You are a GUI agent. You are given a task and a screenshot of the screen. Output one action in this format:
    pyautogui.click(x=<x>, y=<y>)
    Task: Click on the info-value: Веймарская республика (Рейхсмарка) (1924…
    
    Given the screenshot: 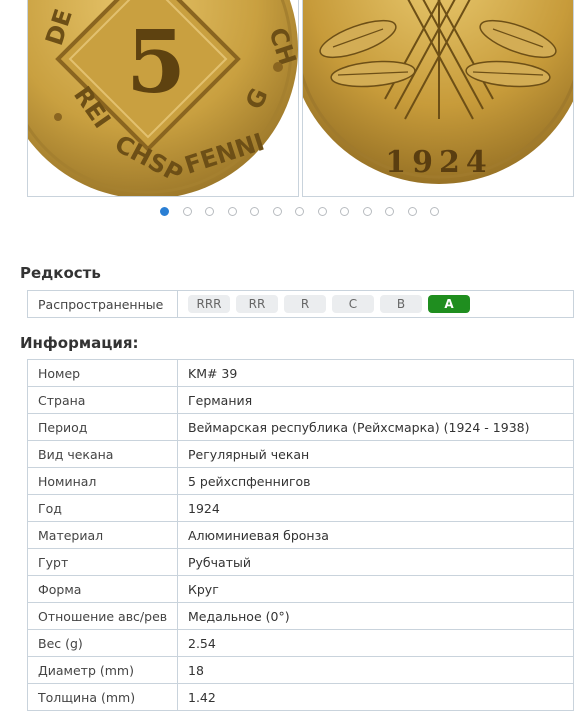 What is the action you would take?
    pyautogui.click(x=375, y=427)
    